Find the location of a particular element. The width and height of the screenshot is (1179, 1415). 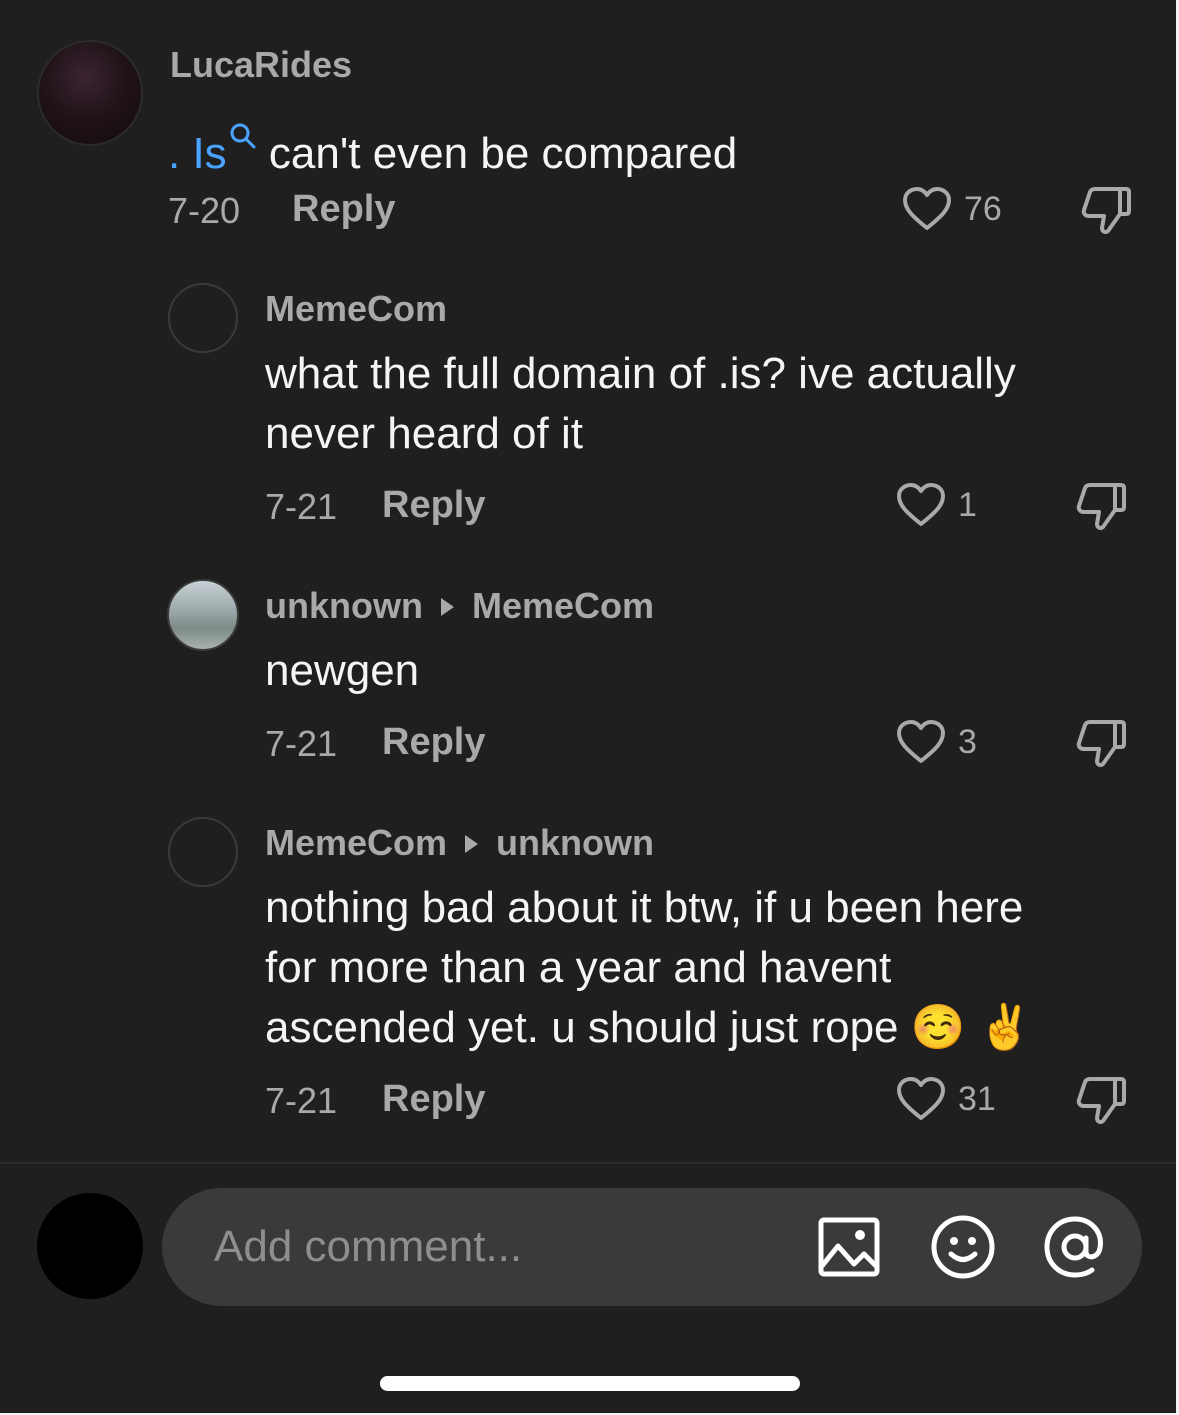

comment-text-line: ascended yet. u should just rope ☺️ ✌️ is located at coordinates (649, 1027).